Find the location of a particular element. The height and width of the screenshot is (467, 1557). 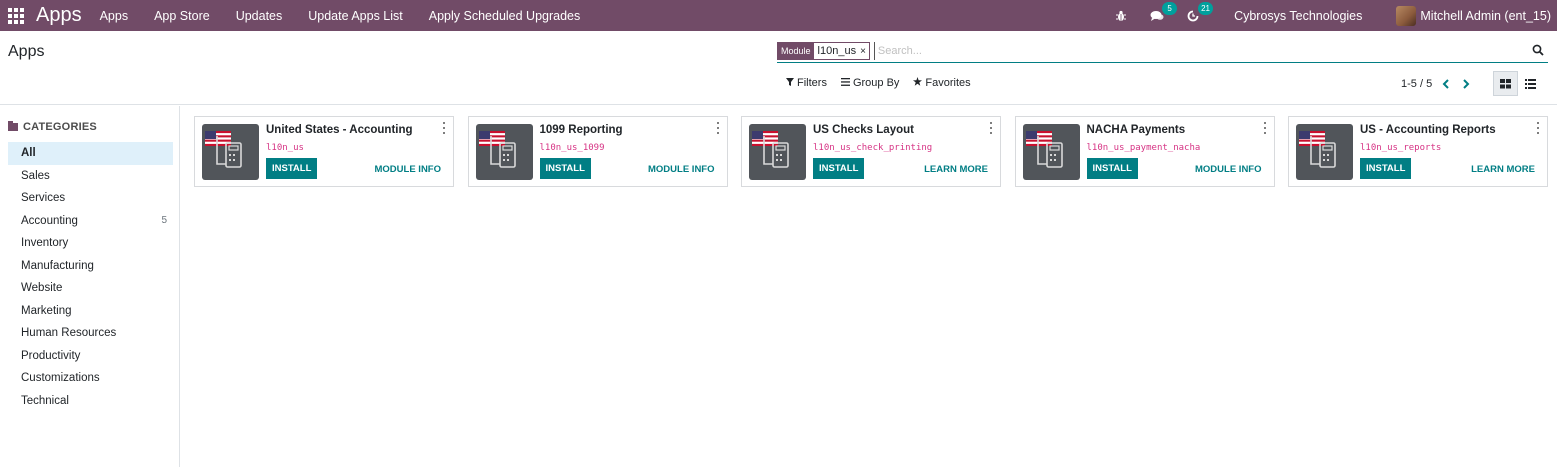

category-item-technical: Technical is located at coordinates (90, 401).